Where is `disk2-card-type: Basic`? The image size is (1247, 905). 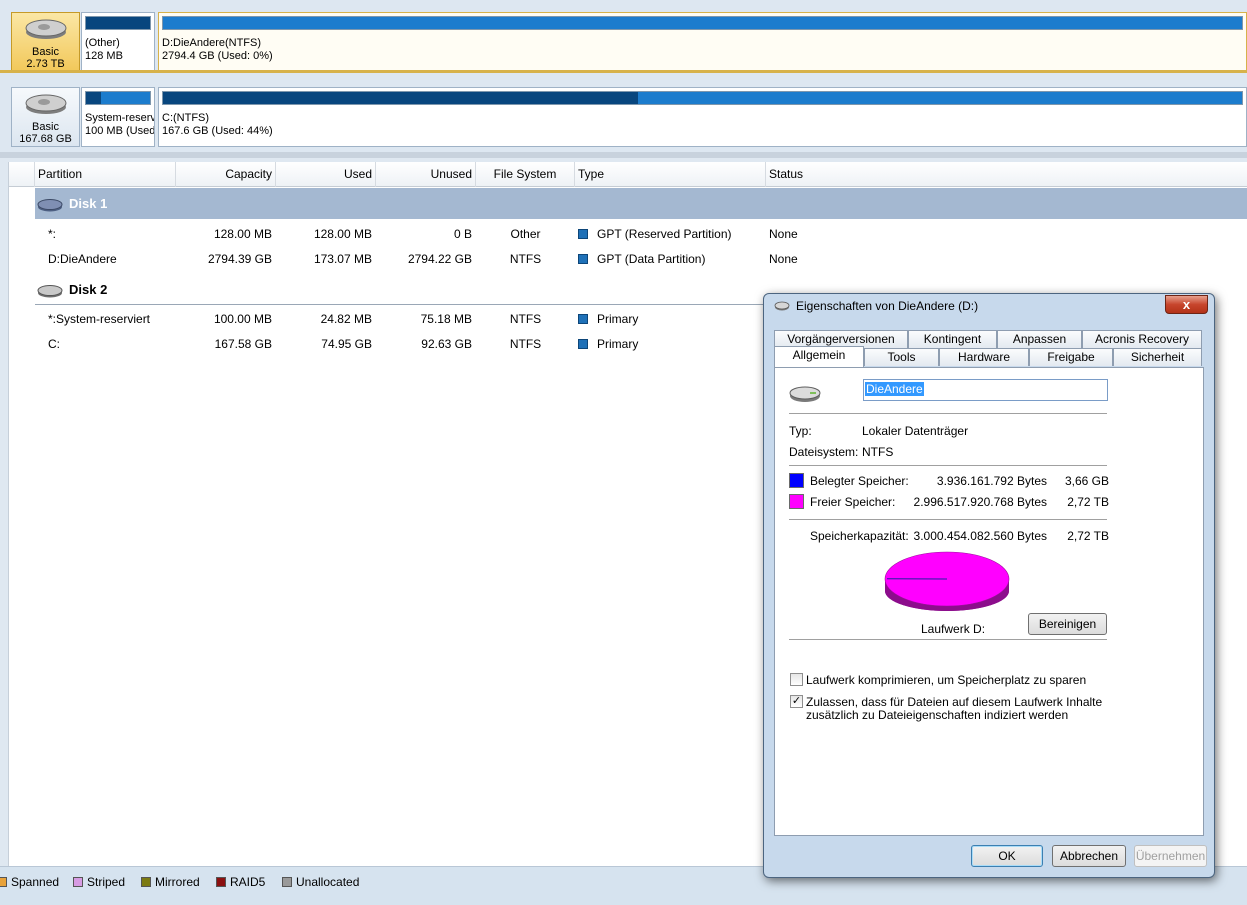 disk2-card-type: Basic is located at coordinates (45, 127).